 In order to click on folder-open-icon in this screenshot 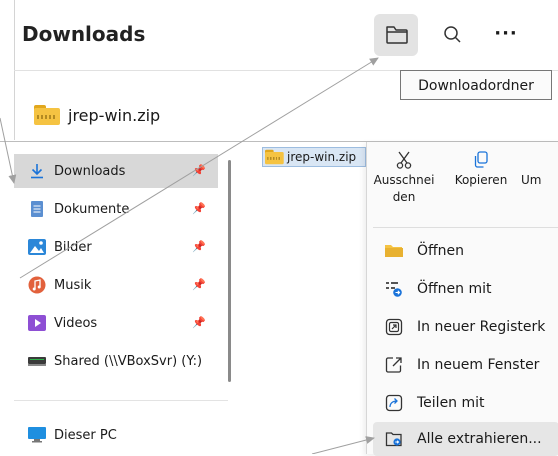, I will do `click(394, 251)`.